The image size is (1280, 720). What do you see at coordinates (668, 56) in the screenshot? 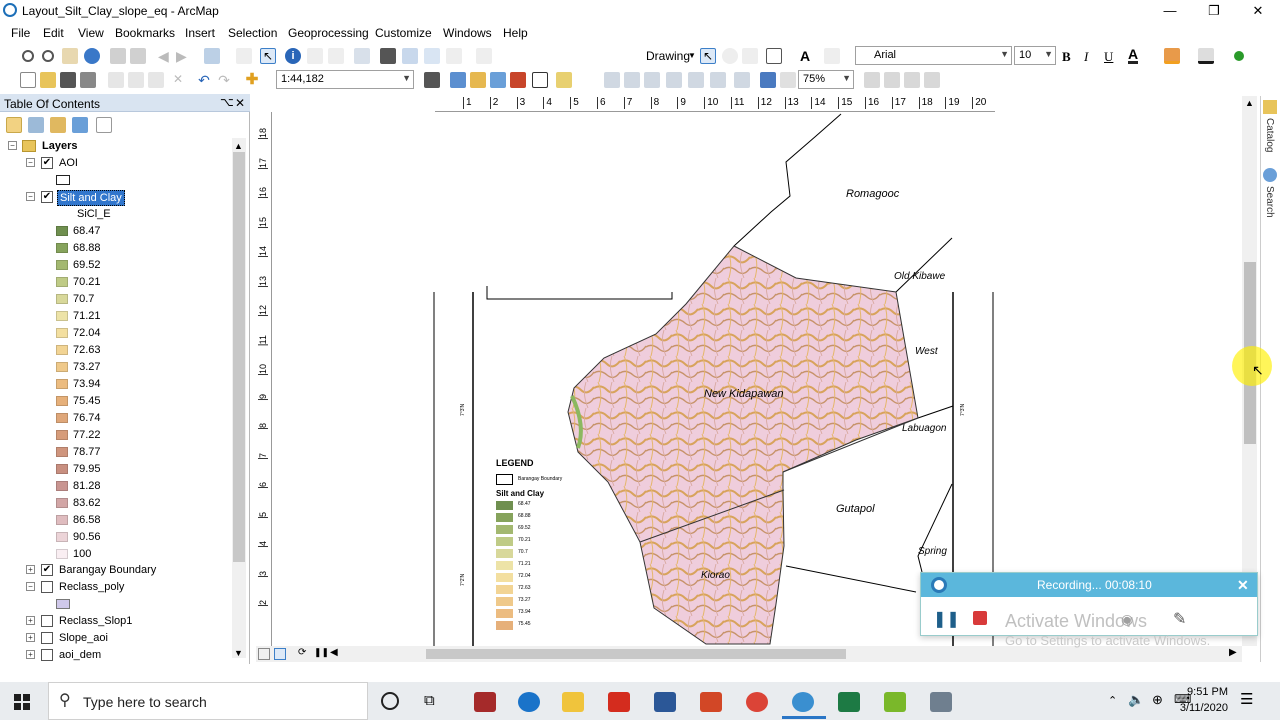
I see `drawing-menu: Drawing` at bounding box center [668, 56].